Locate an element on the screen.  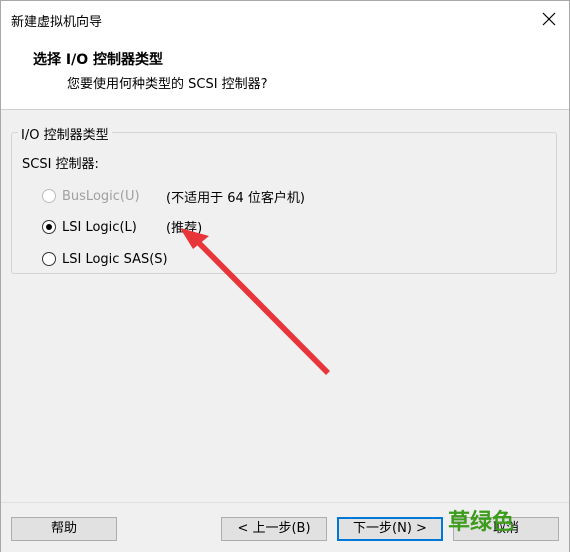
lsi-logic-note: (推荐) is located at coordinates (184, 228).